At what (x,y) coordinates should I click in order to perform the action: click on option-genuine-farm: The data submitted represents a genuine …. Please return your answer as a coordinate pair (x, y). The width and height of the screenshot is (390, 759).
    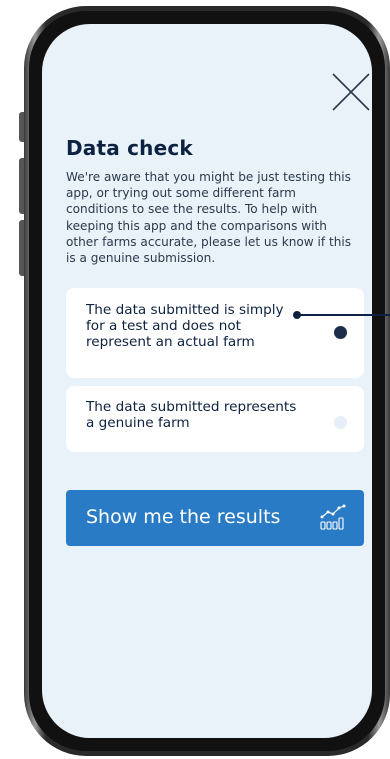
    Looking at the image, I should click on (215, 419).